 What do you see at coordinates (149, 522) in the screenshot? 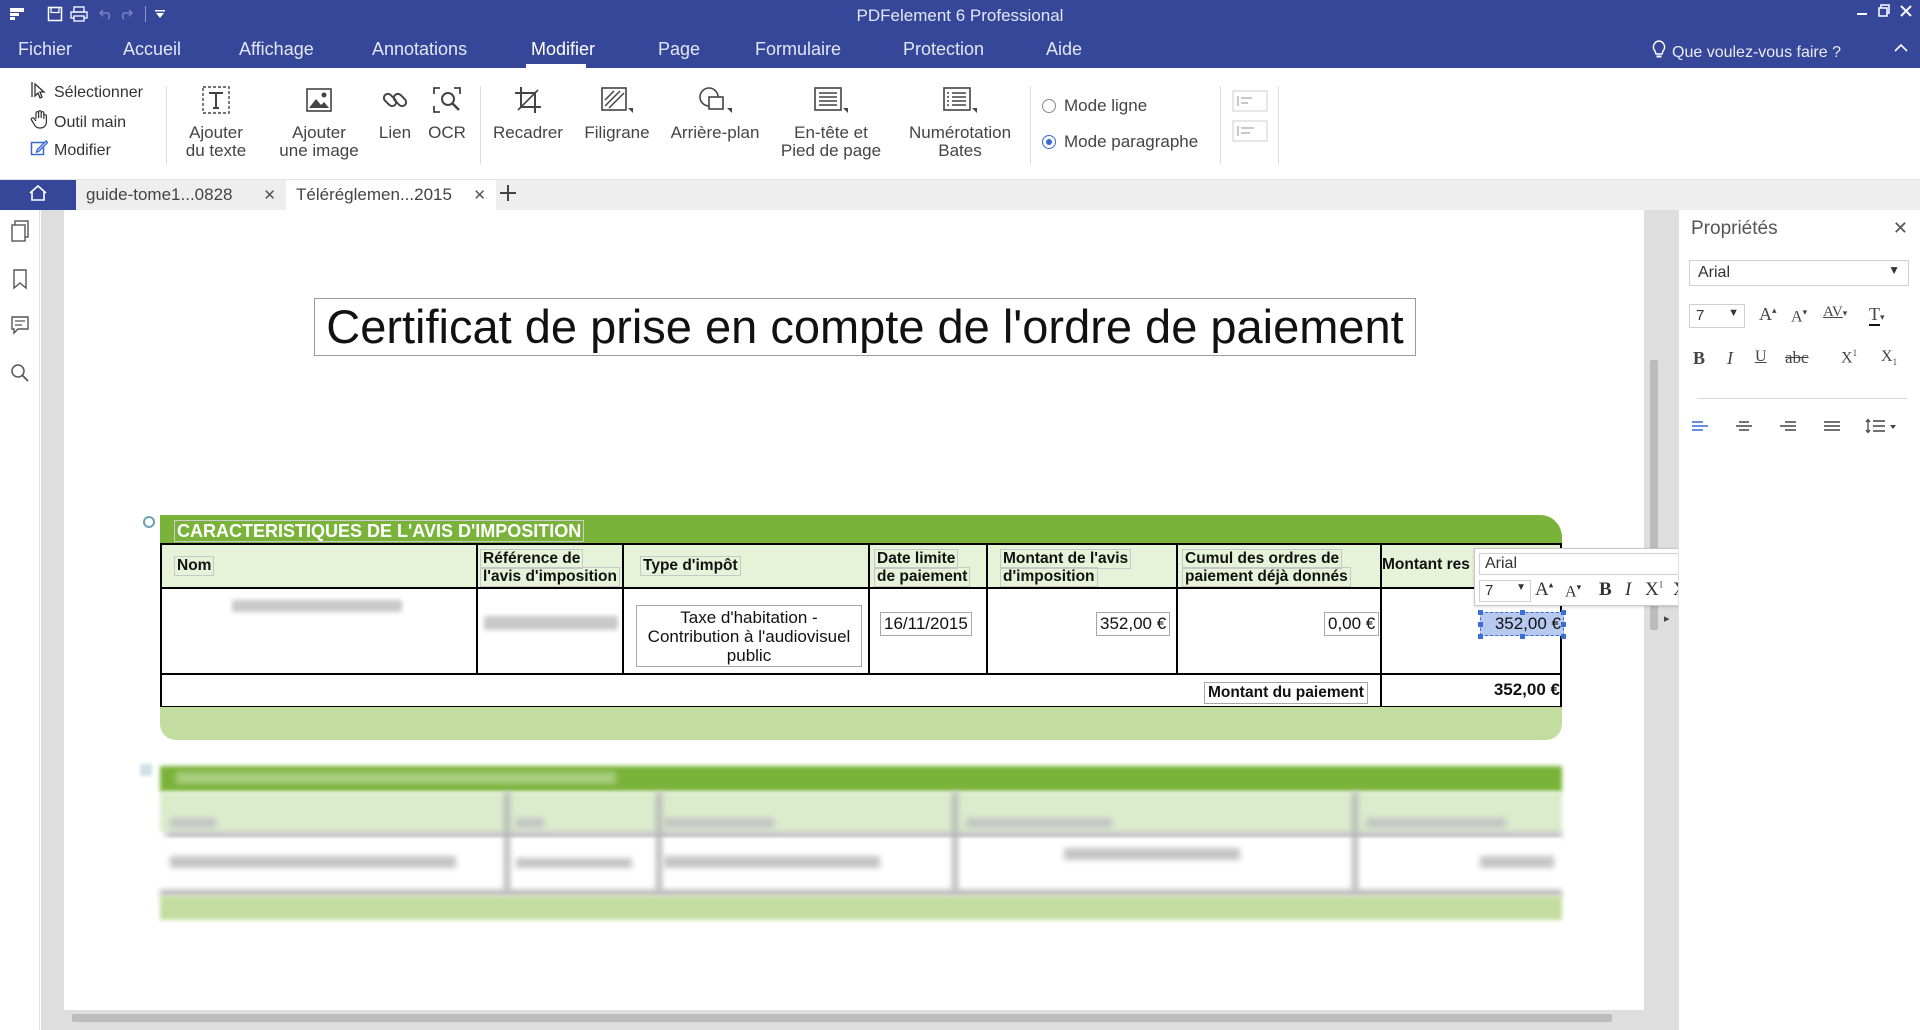
I see `section-anchor-icon` at bounding box center [149, 522].